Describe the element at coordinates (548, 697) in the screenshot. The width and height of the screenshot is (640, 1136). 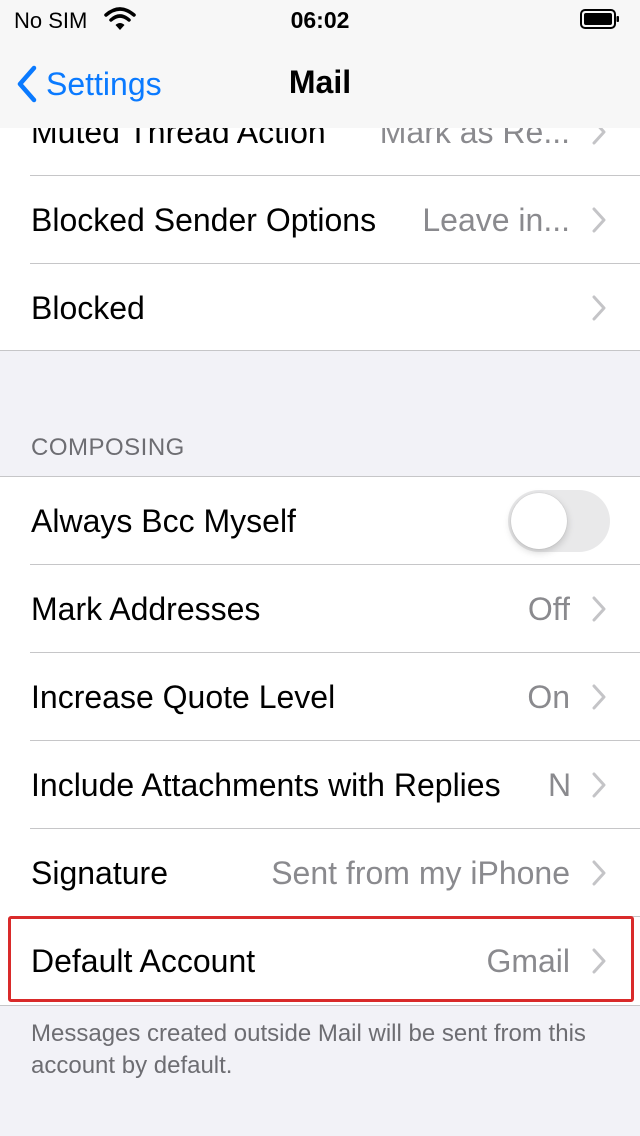
I see `row-value: On` at that location.